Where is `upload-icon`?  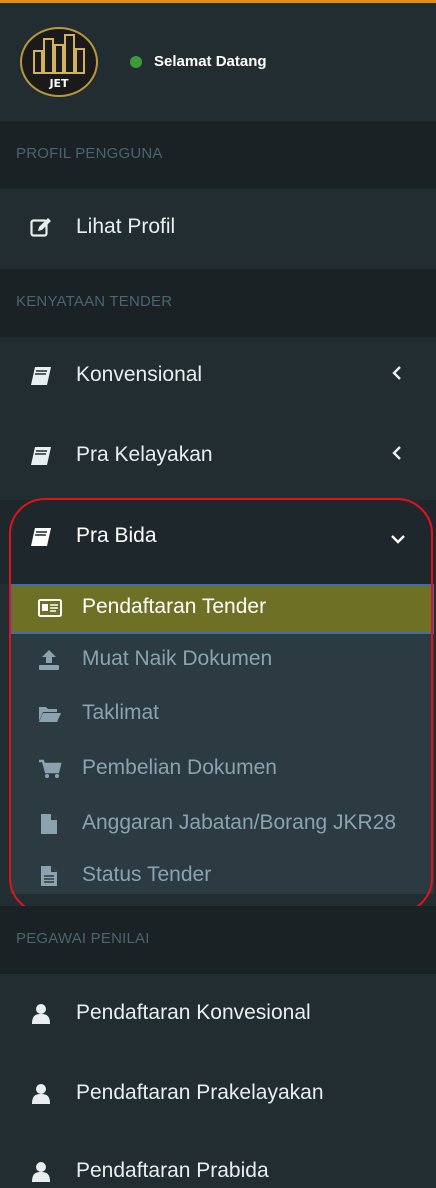 upload-icon is located at coordinates (49, 660).